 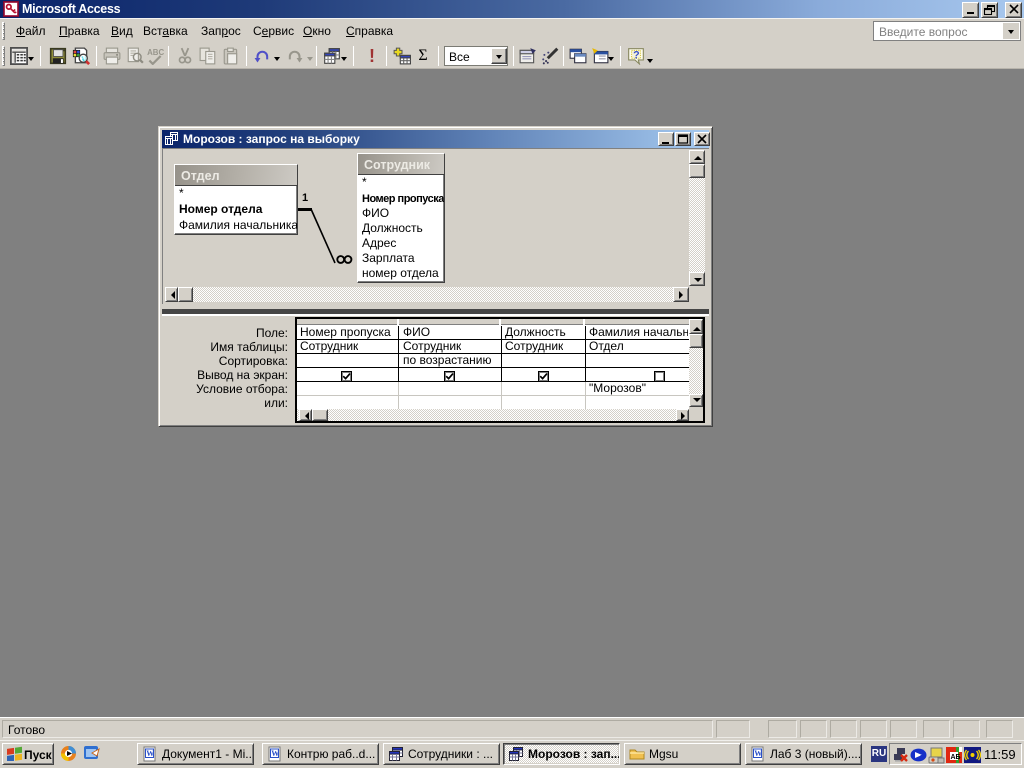 What do you see at coordinates (956, 757) in the screenshot?
I see `svg-text: АБ` at bounding box center [956, 757].